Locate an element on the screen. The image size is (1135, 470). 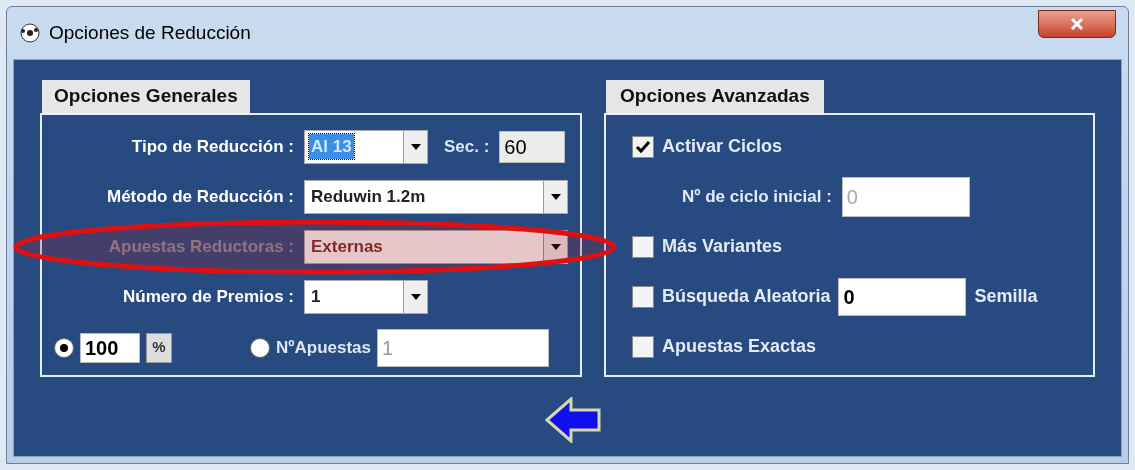
checkbox-label: Activar Ciclos is located at coordinates (722, 146).